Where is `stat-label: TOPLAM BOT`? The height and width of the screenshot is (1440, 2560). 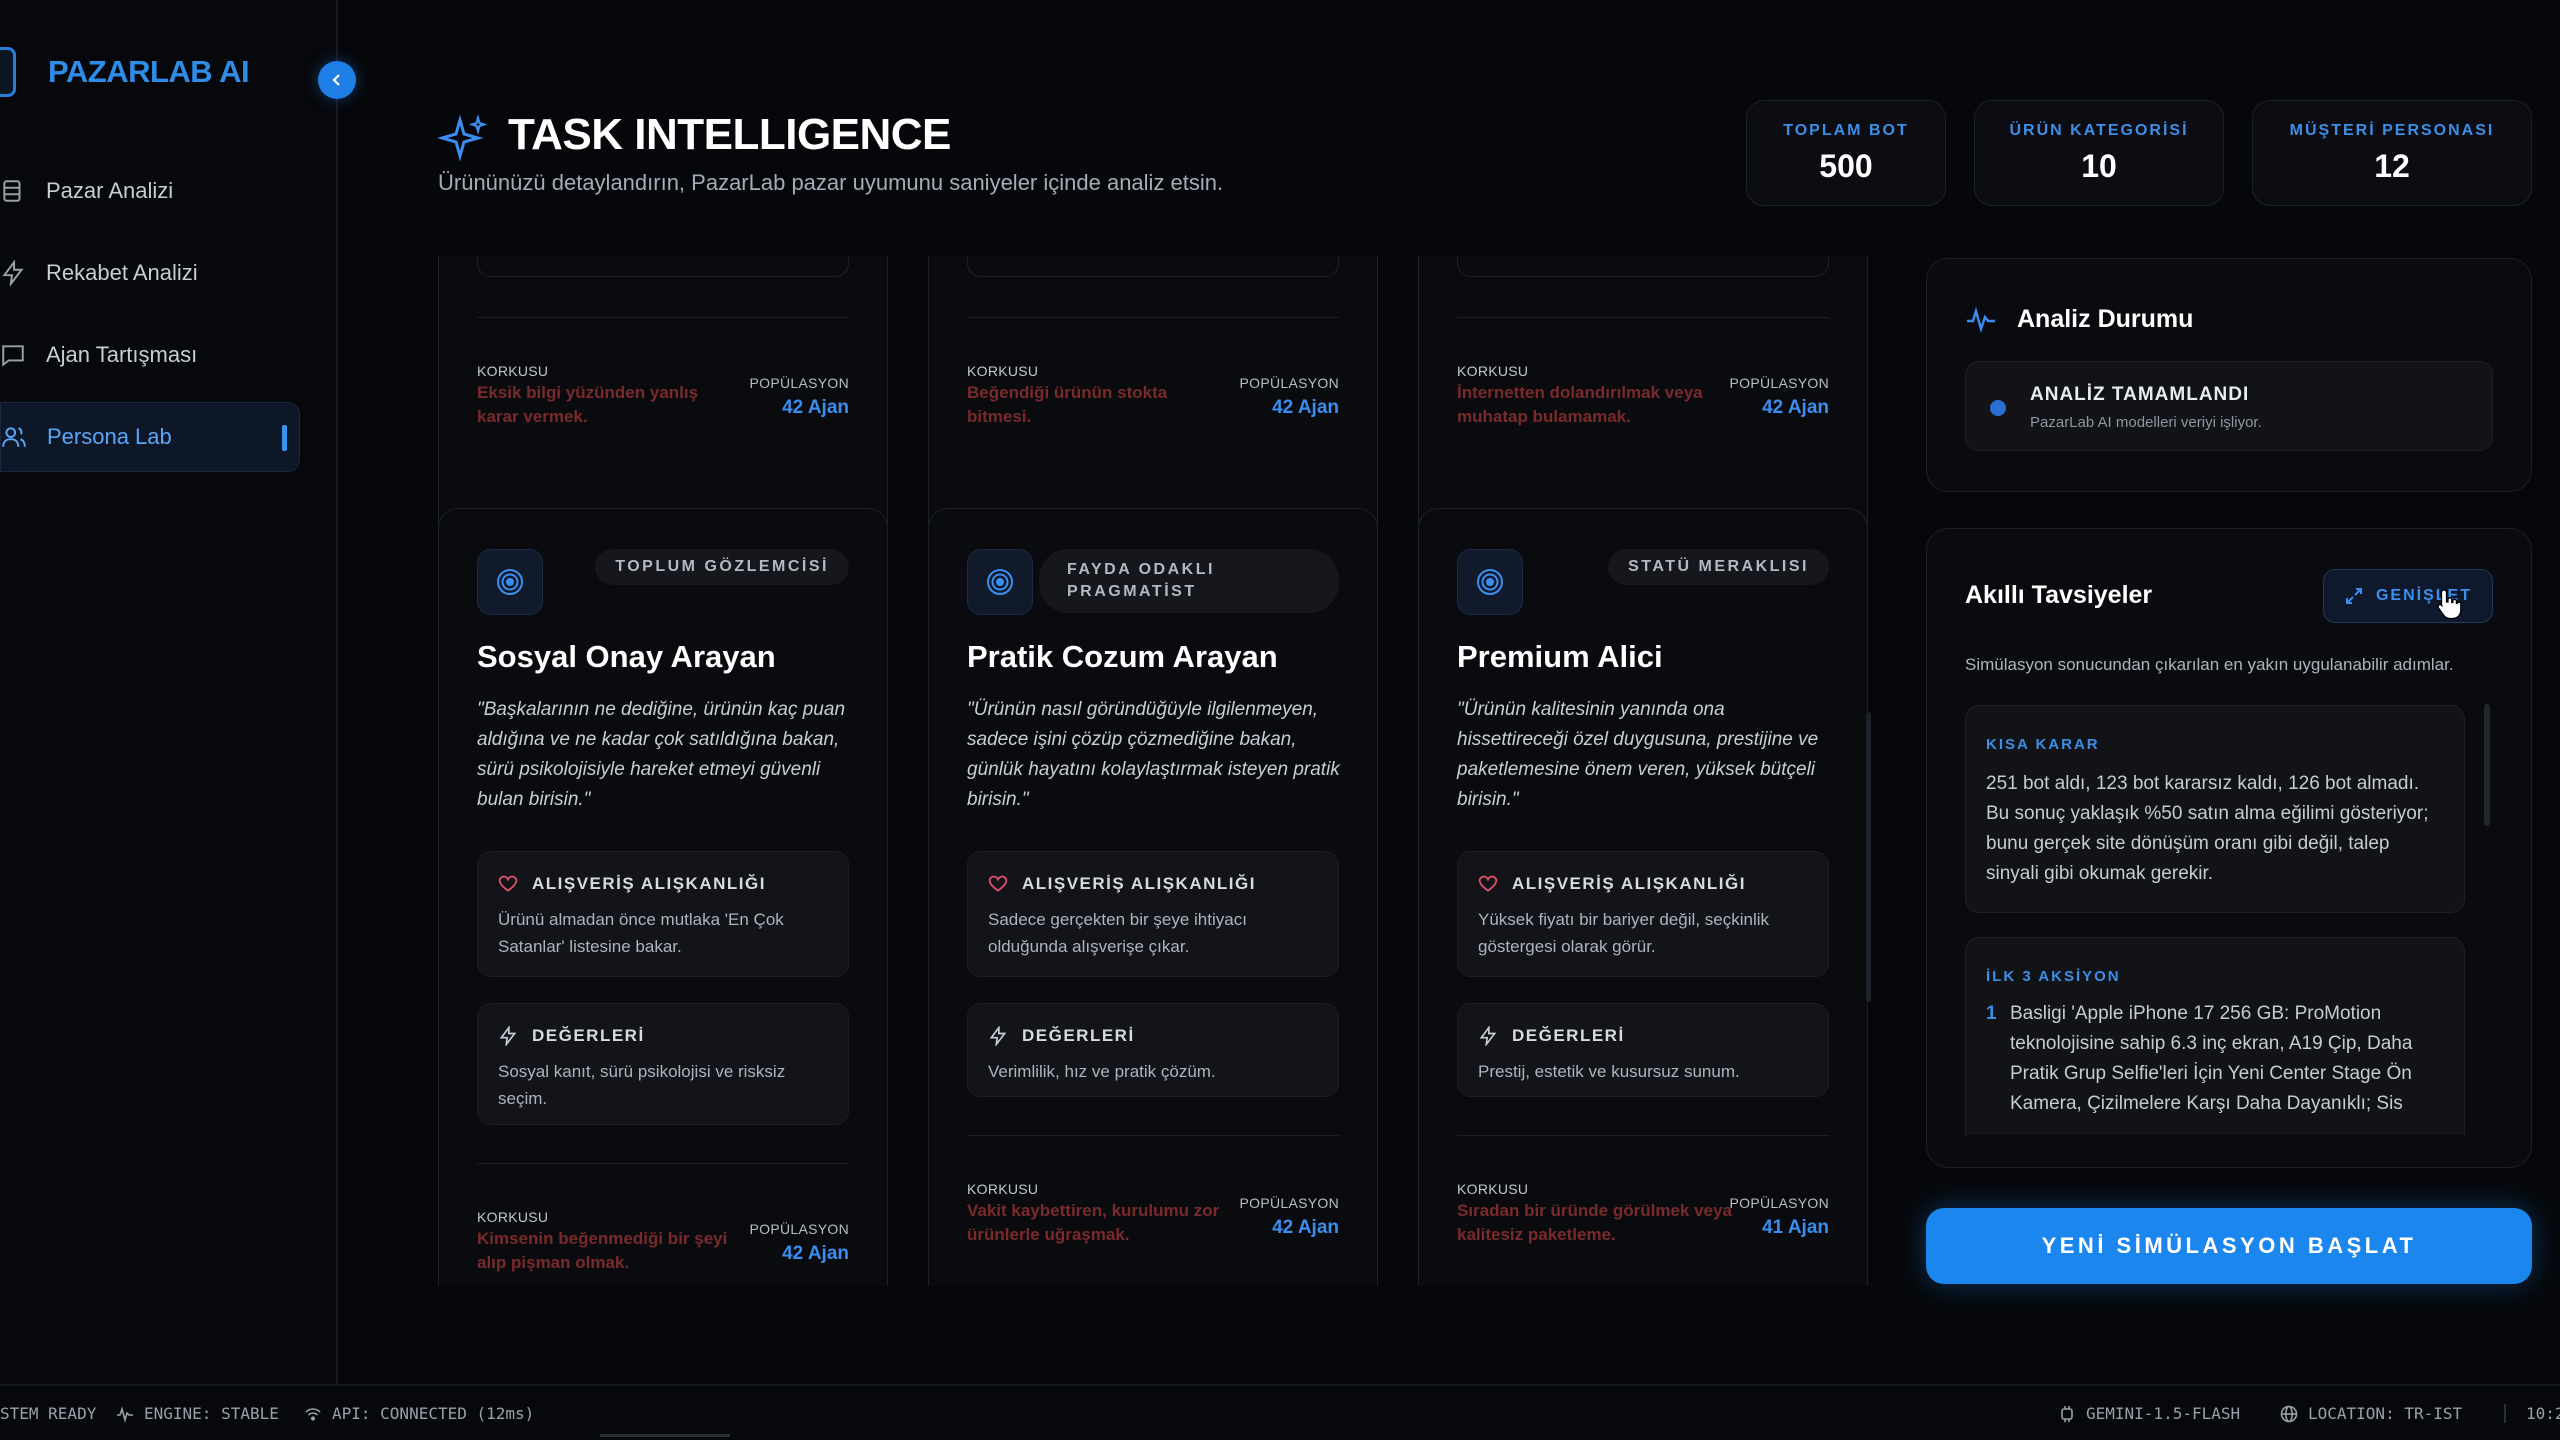 stat-label: TOPLAM BOT is located at coordinates (1846, 130).